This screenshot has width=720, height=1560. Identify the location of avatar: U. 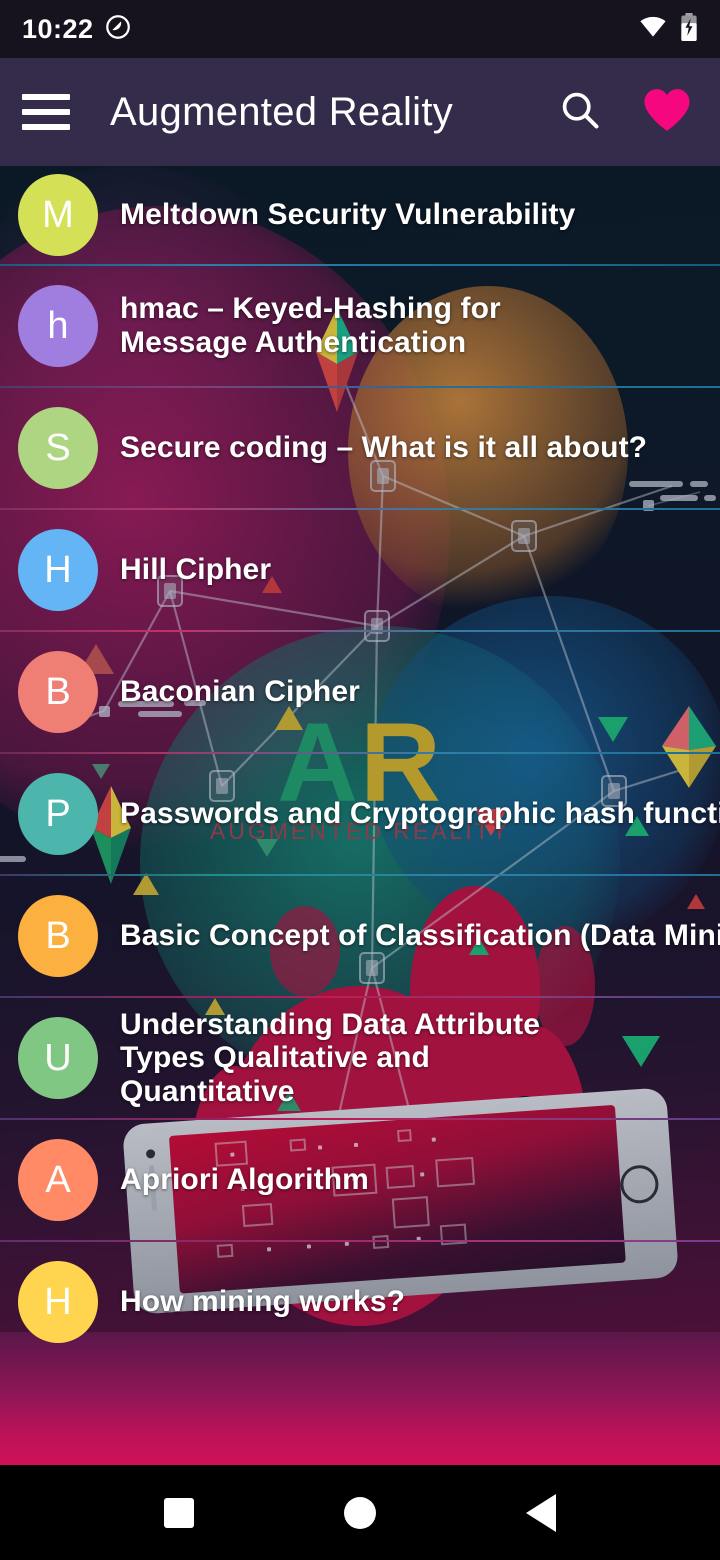
(58, 1058).